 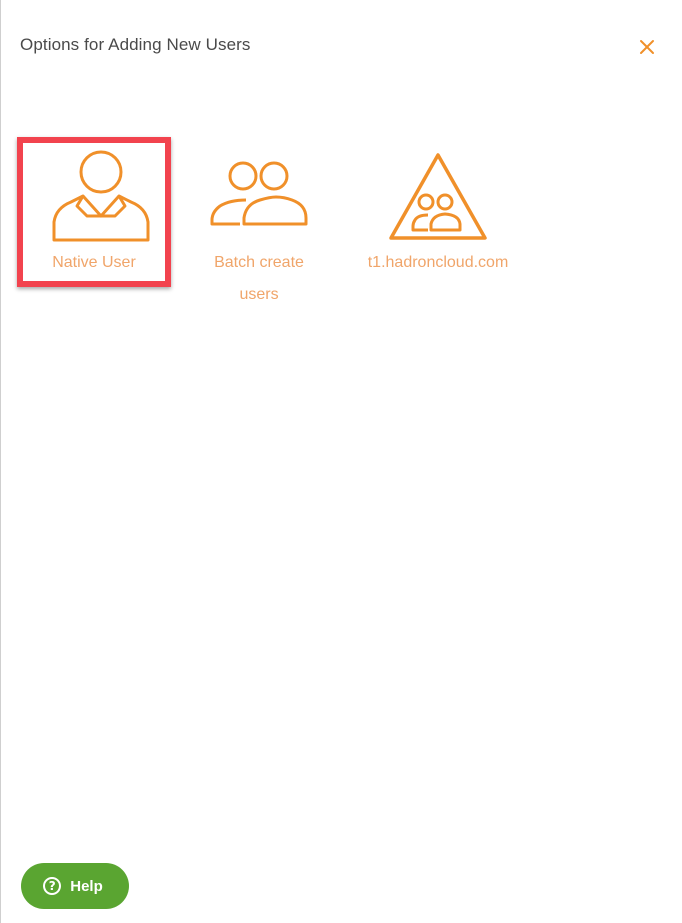 I want to click on single-user-icon, so click(x=101, y=196).